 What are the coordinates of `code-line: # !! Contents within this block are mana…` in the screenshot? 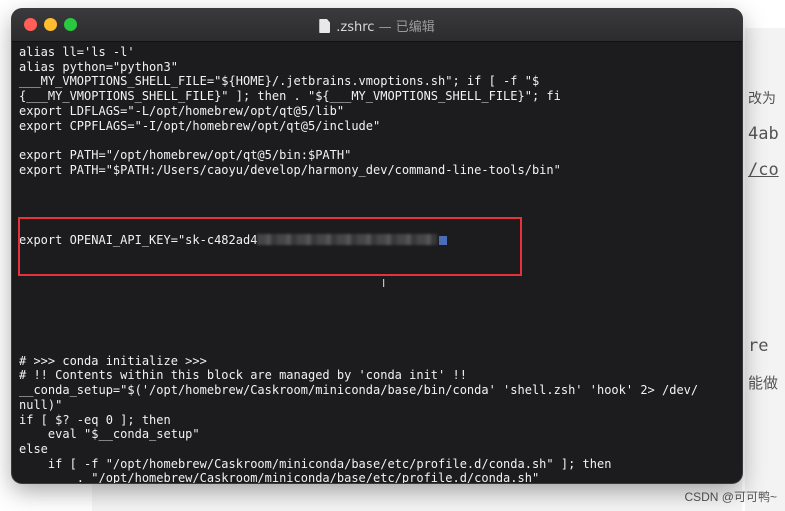 It's located at (243, 375).